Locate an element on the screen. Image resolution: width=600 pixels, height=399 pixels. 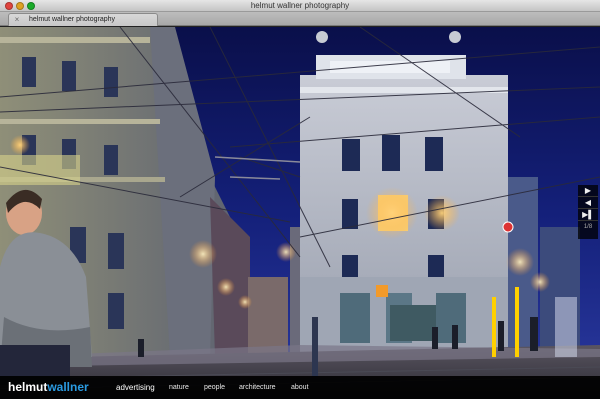
play-pause-icon: ▶▌ is located at coordinates (588, 215).